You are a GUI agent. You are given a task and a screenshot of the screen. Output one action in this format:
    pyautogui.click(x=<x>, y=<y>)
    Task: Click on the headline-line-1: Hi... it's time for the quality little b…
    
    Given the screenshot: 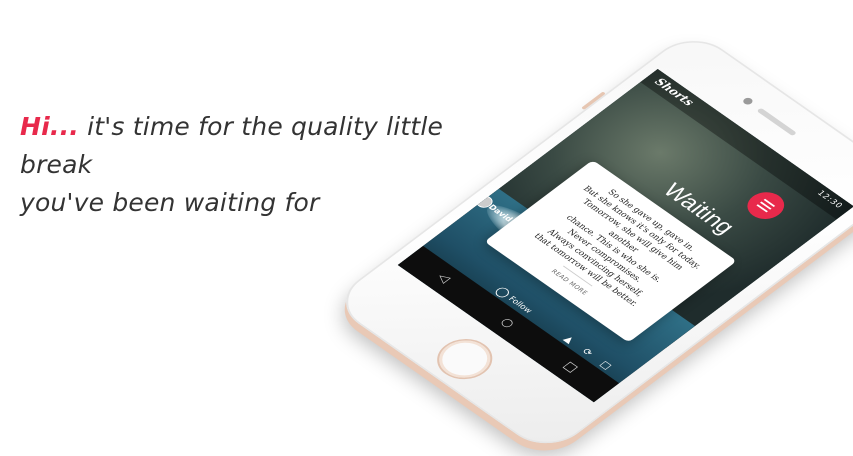 What is the action you would take?
    pyautogui.click(x=270, y=146)
    